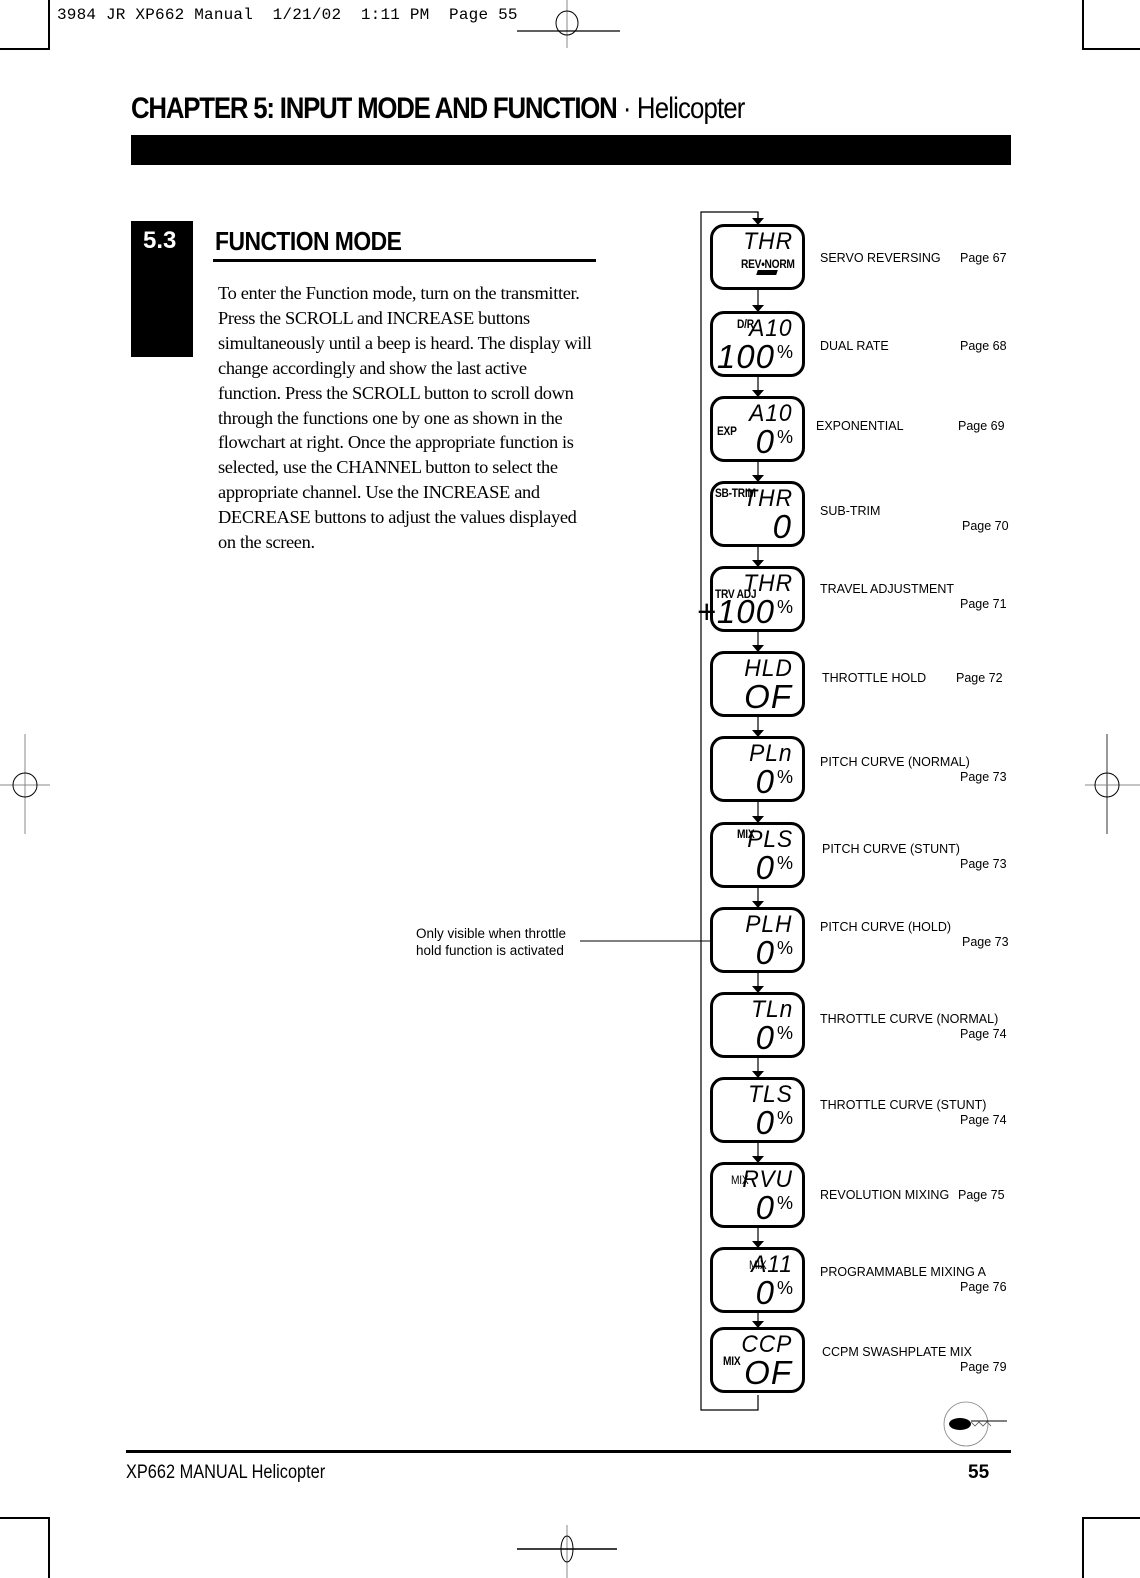 Image resolution: width=1140 pixels, height=1578 pixels. What do you see at coordinates (886, 927) in the screenshot?
I see `function-name: PITCH CURVE (HOLD)` at bounding box center [886, 927].